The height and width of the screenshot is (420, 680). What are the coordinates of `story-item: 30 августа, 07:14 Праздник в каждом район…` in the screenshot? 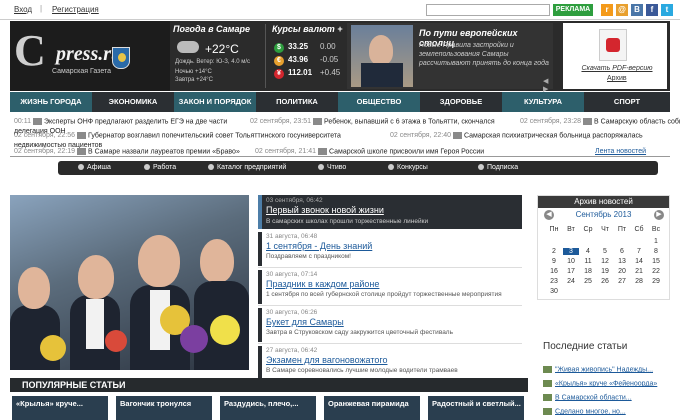 It's located at (390, 288).